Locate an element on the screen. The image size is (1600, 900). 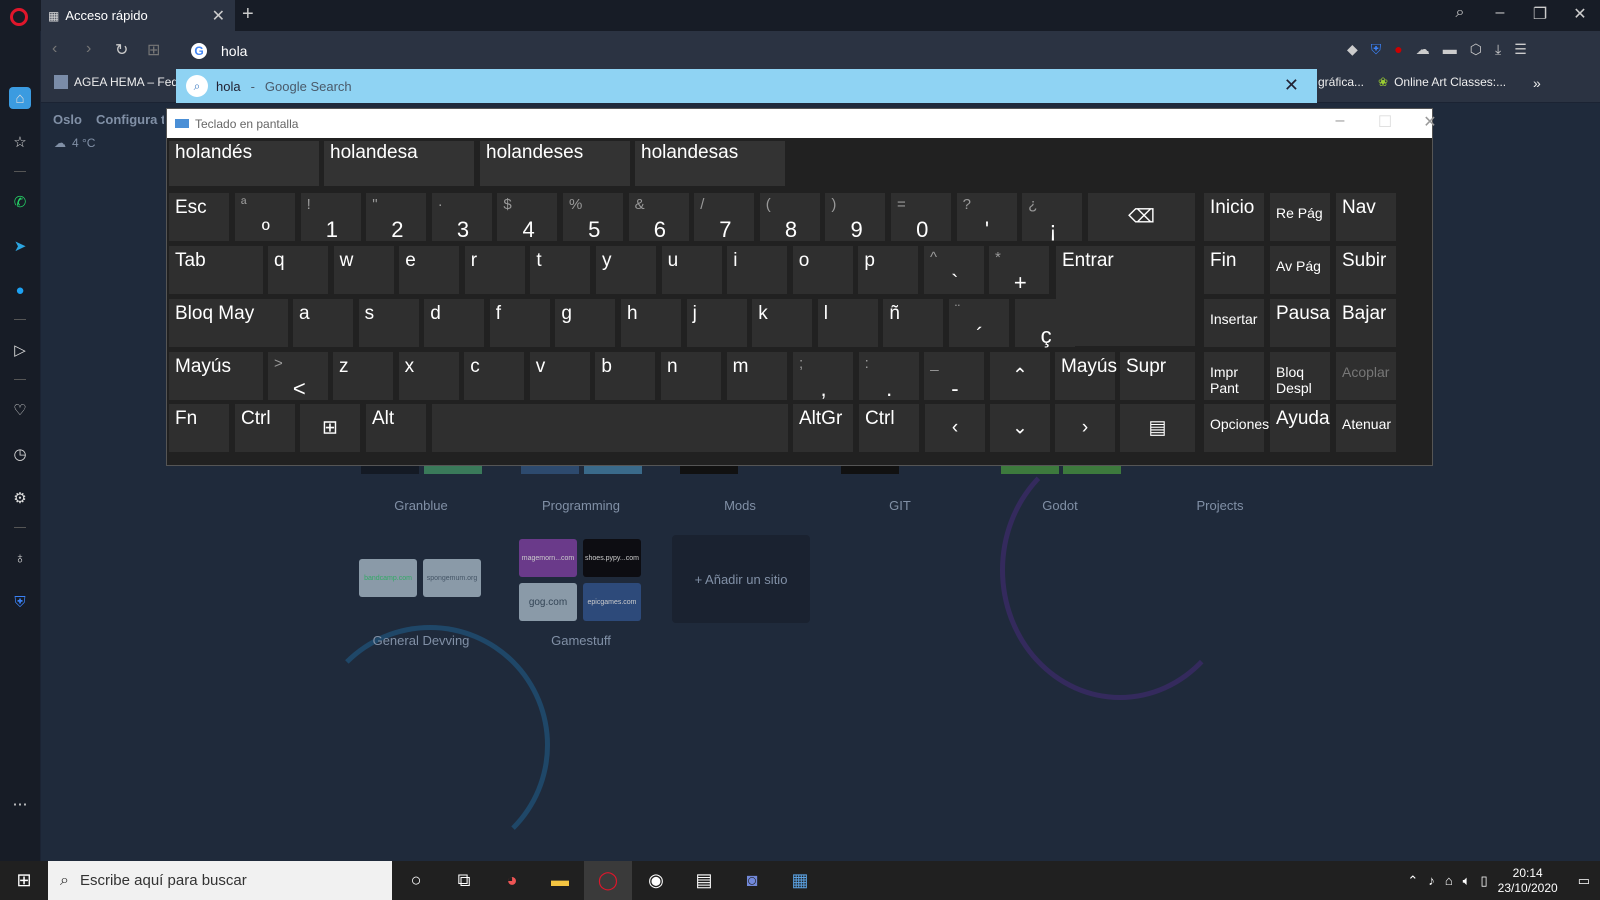
key-letter: b is located at coordinates (625, 376).